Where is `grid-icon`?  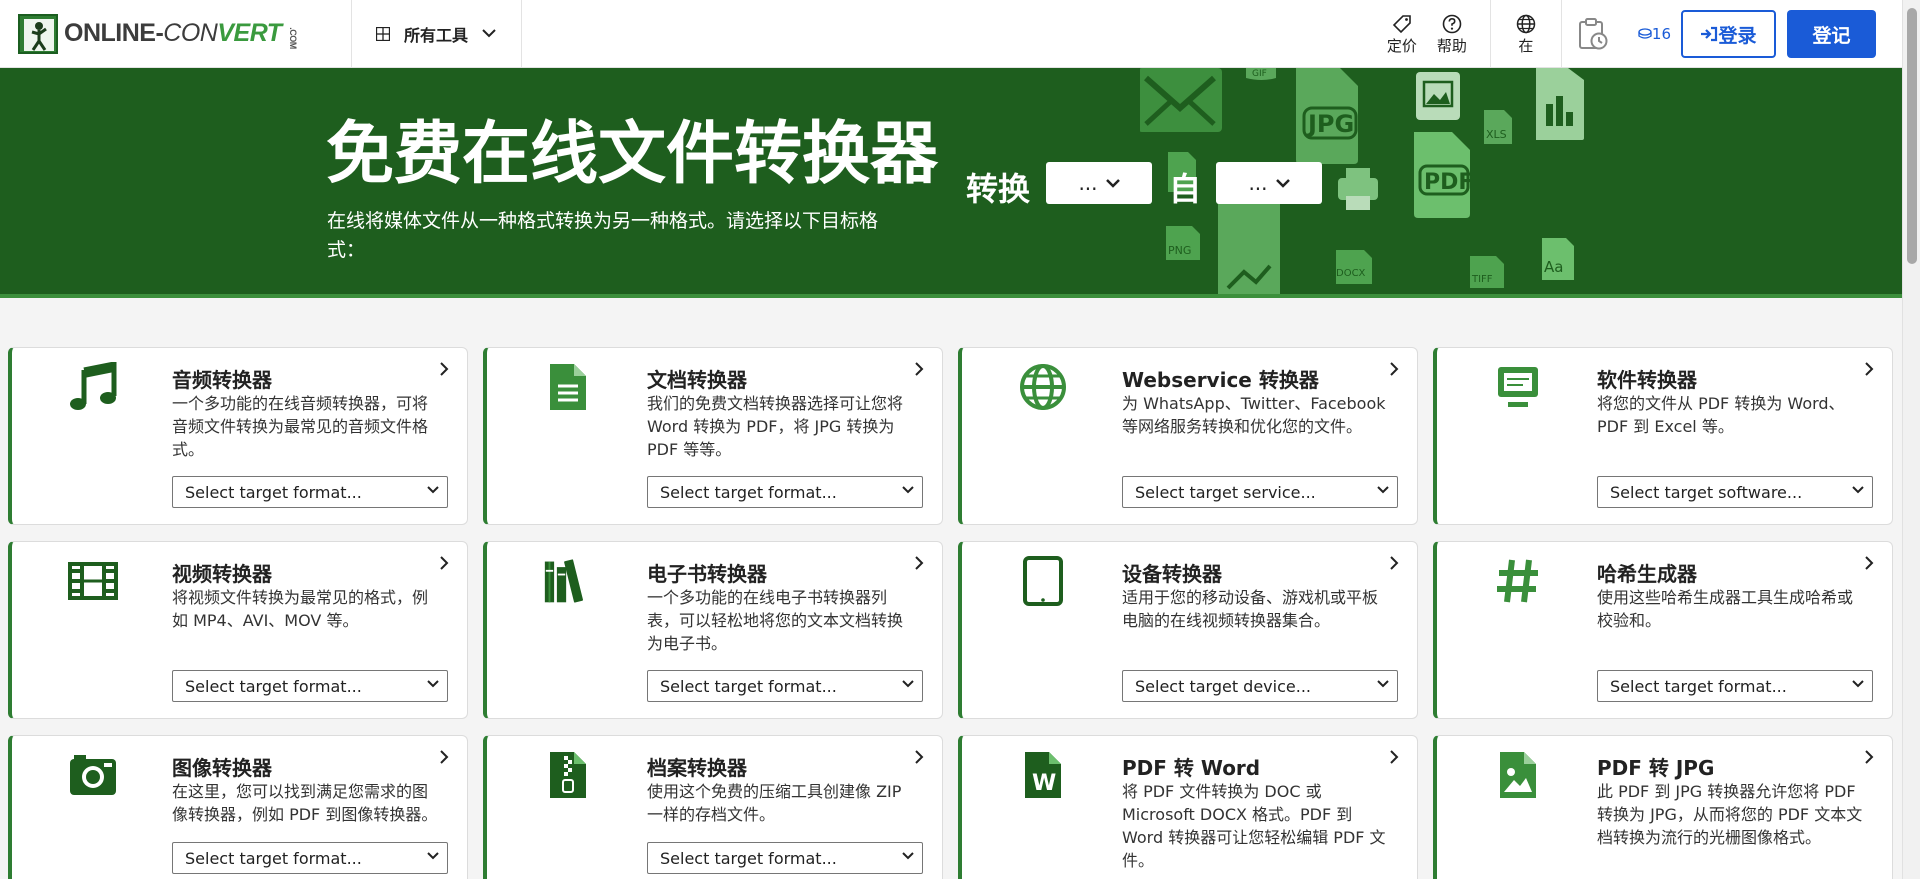
grid-icon is located at coordinates (383, 33).